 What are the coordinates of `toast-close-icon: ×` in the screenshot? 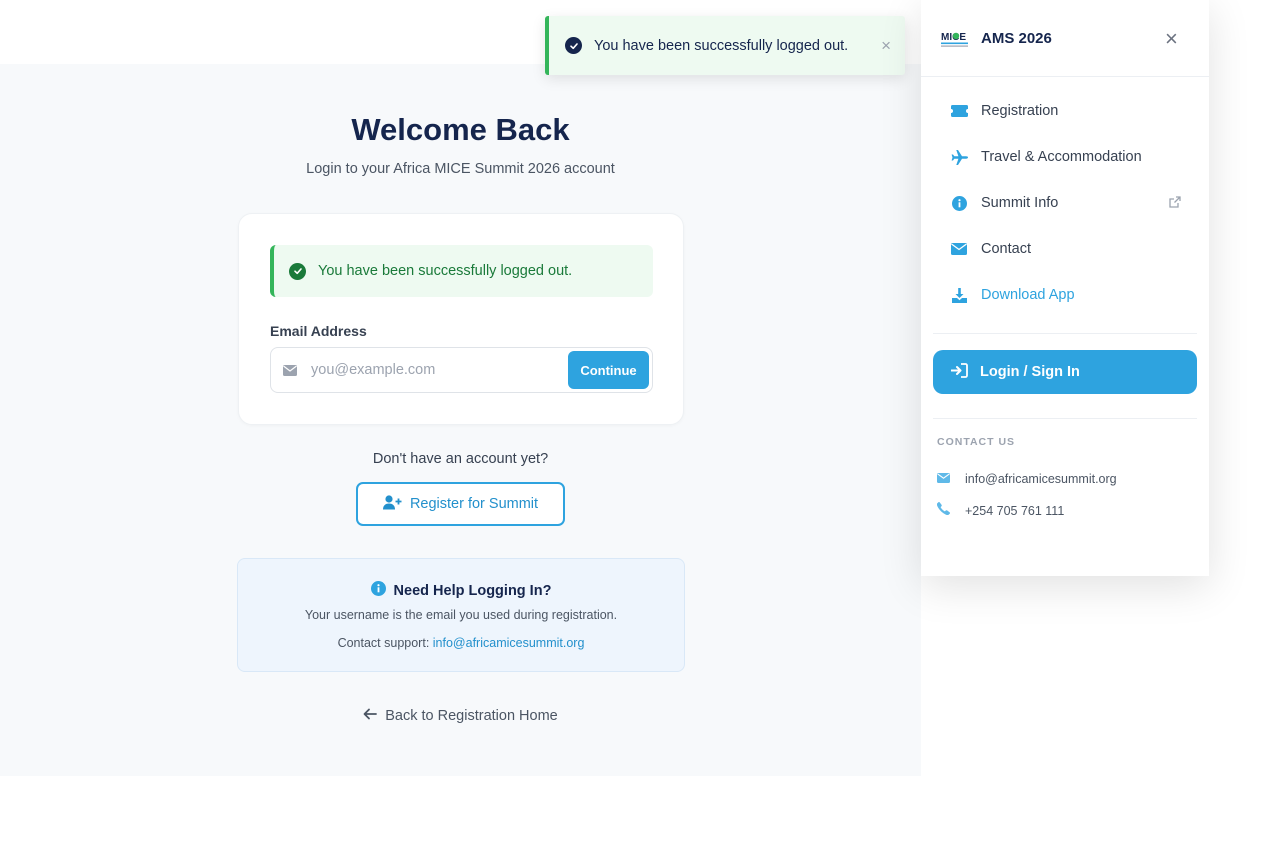 It's located at (886, 46).